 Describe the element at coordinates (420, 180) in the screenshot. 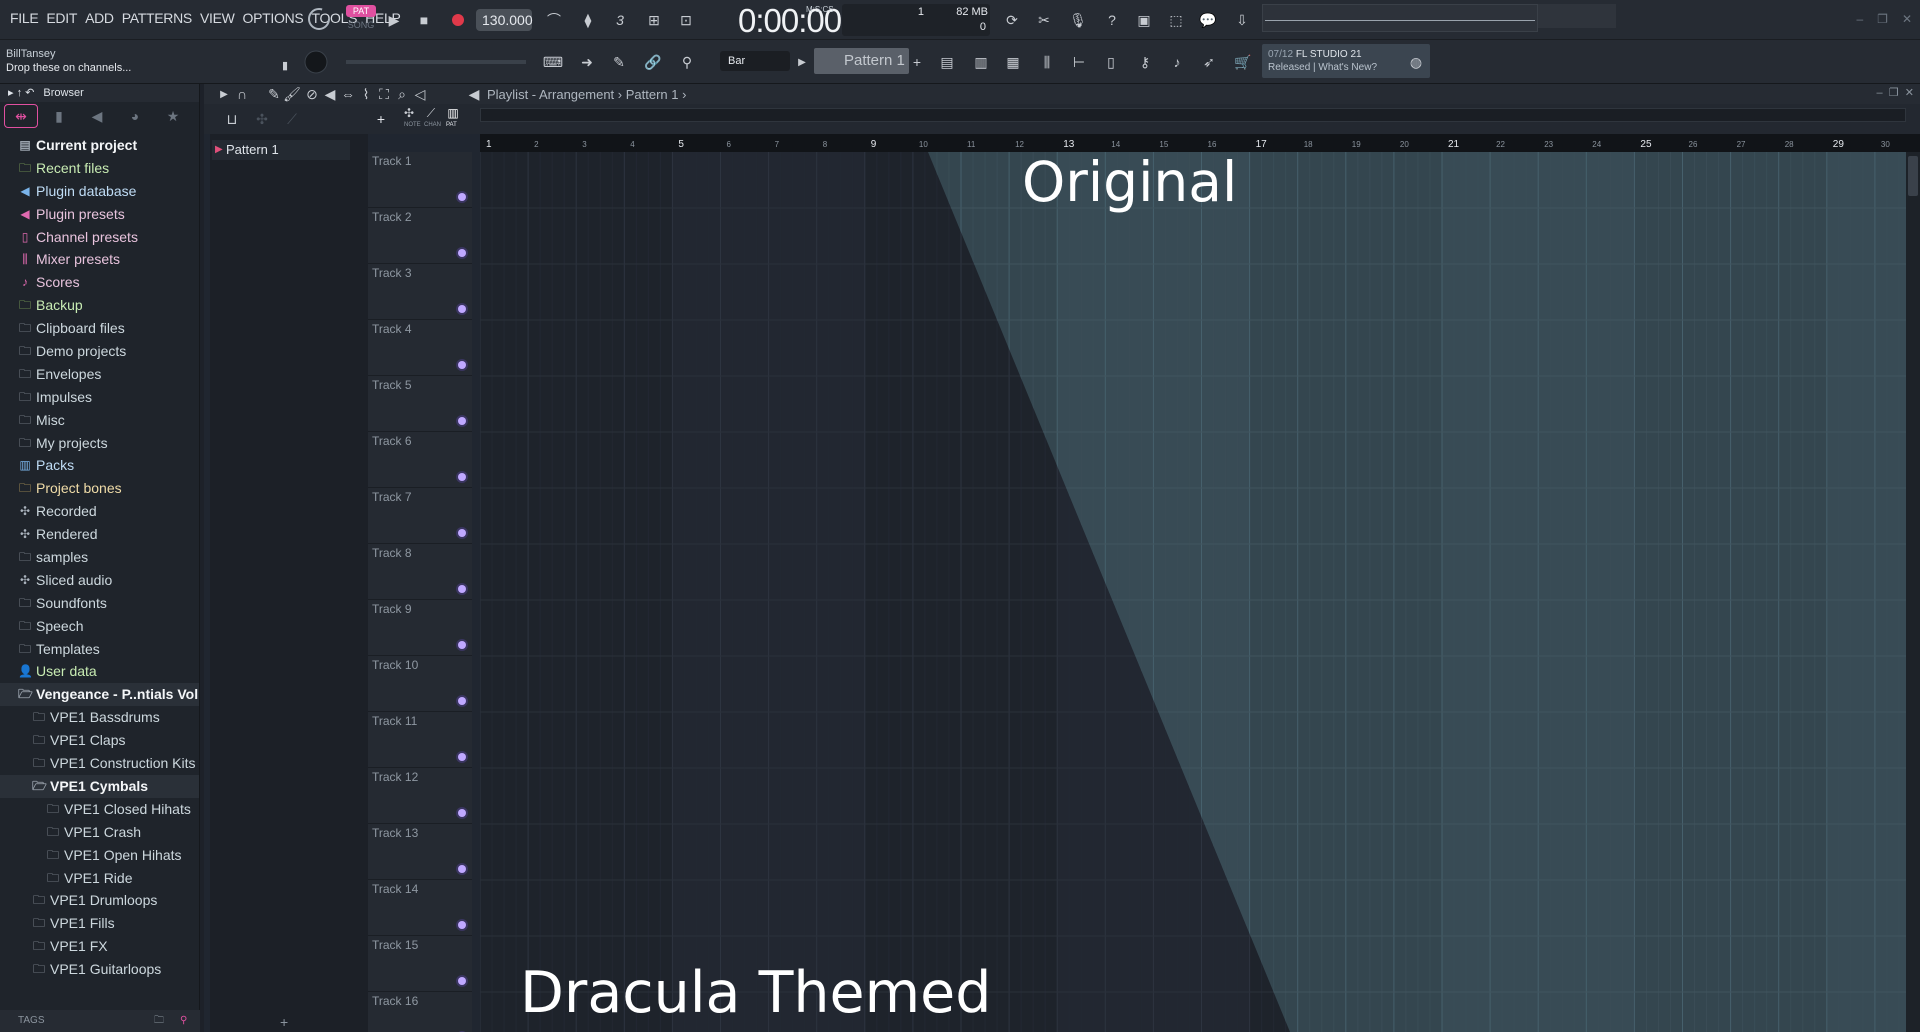

I see `track-header: Track 1` at that location.